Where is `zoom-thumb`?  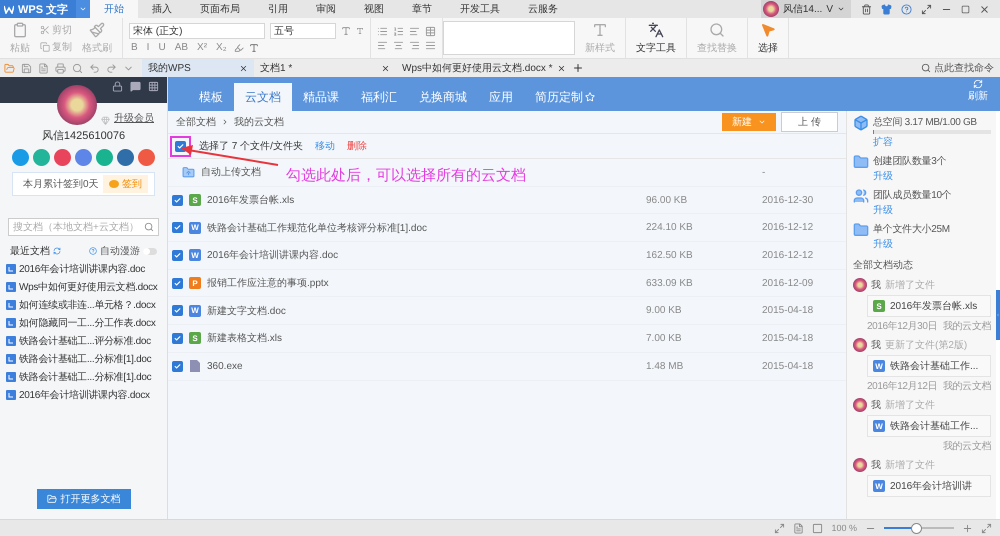
zoom-thumb is located at coordinates (916, 528).